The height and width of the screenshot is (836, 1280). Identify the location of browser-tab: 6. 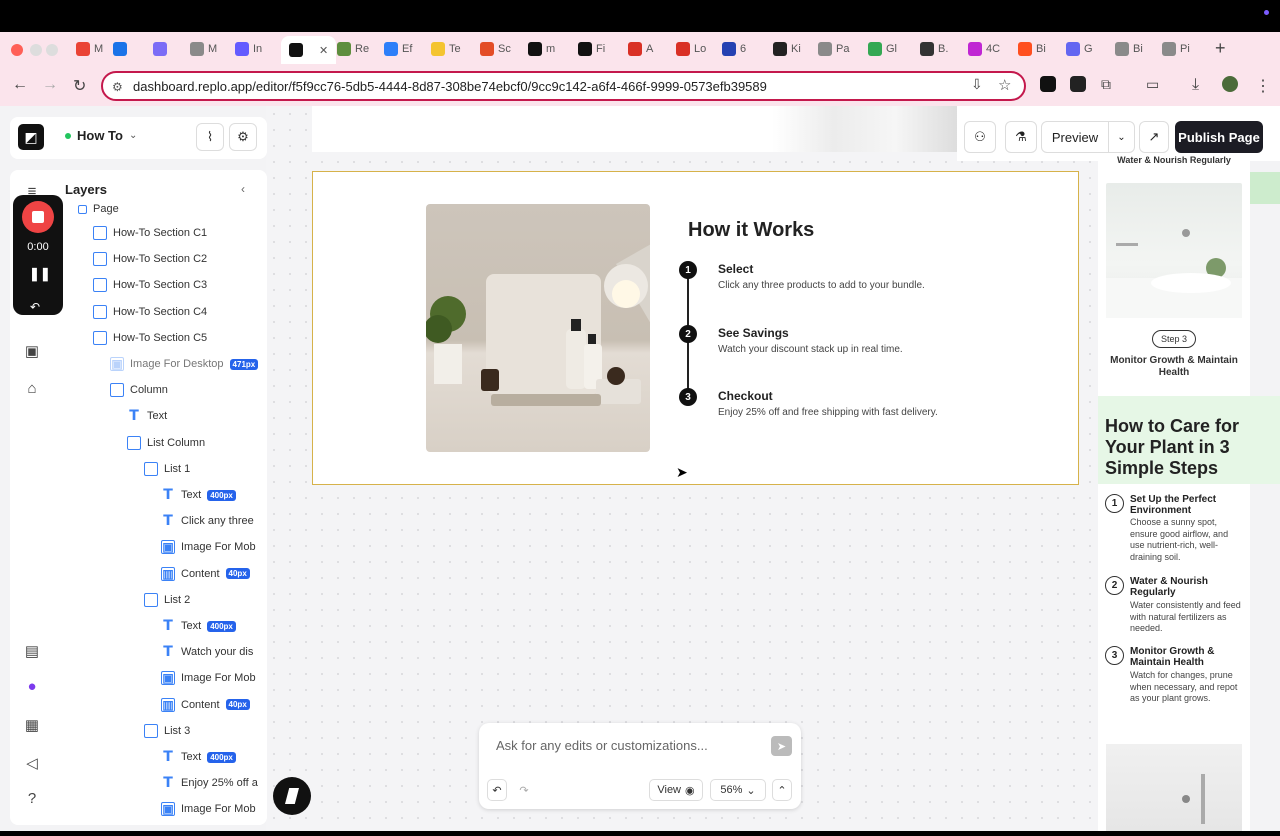
(734, 49).